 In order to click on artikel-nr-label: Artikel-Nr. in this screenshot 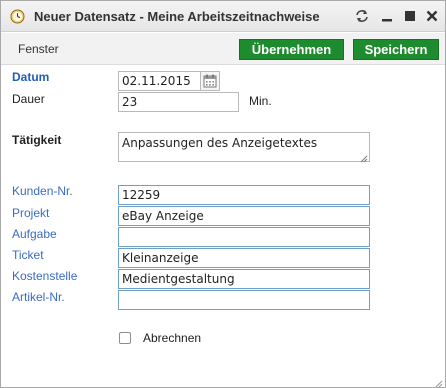, I will do `click(38, 297)`.